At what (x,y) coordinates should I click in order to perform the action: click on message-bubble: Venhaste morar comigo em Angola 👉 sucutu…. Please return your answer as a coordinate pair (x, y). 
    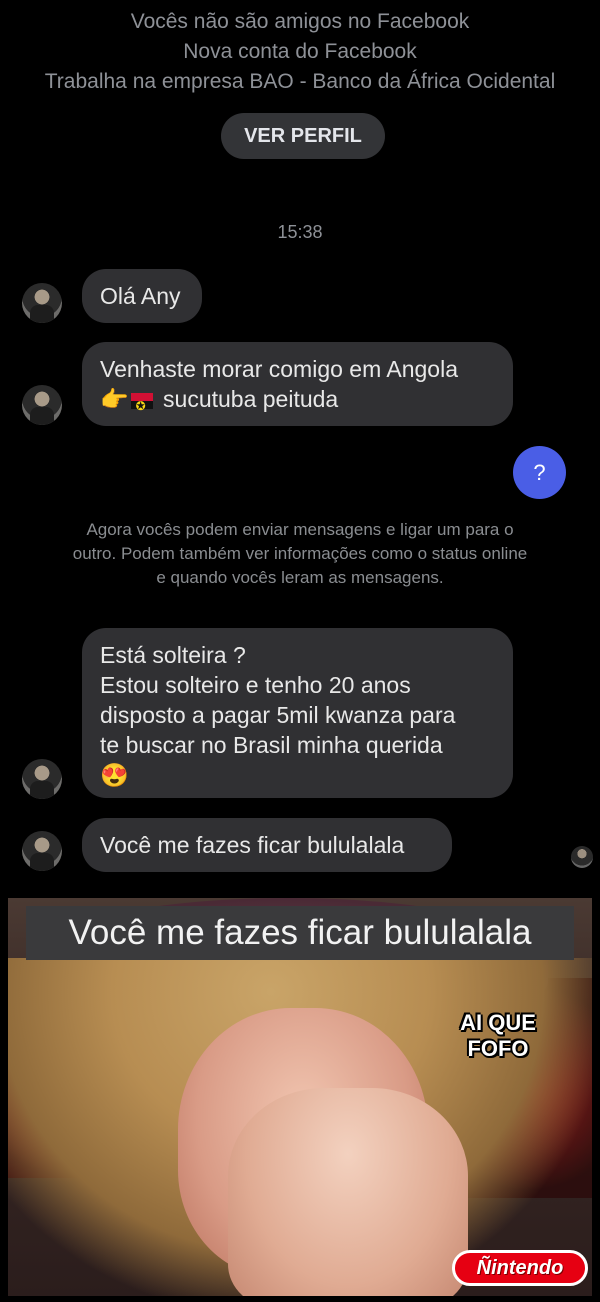
    Looking at the image, I should click on (297, 384).